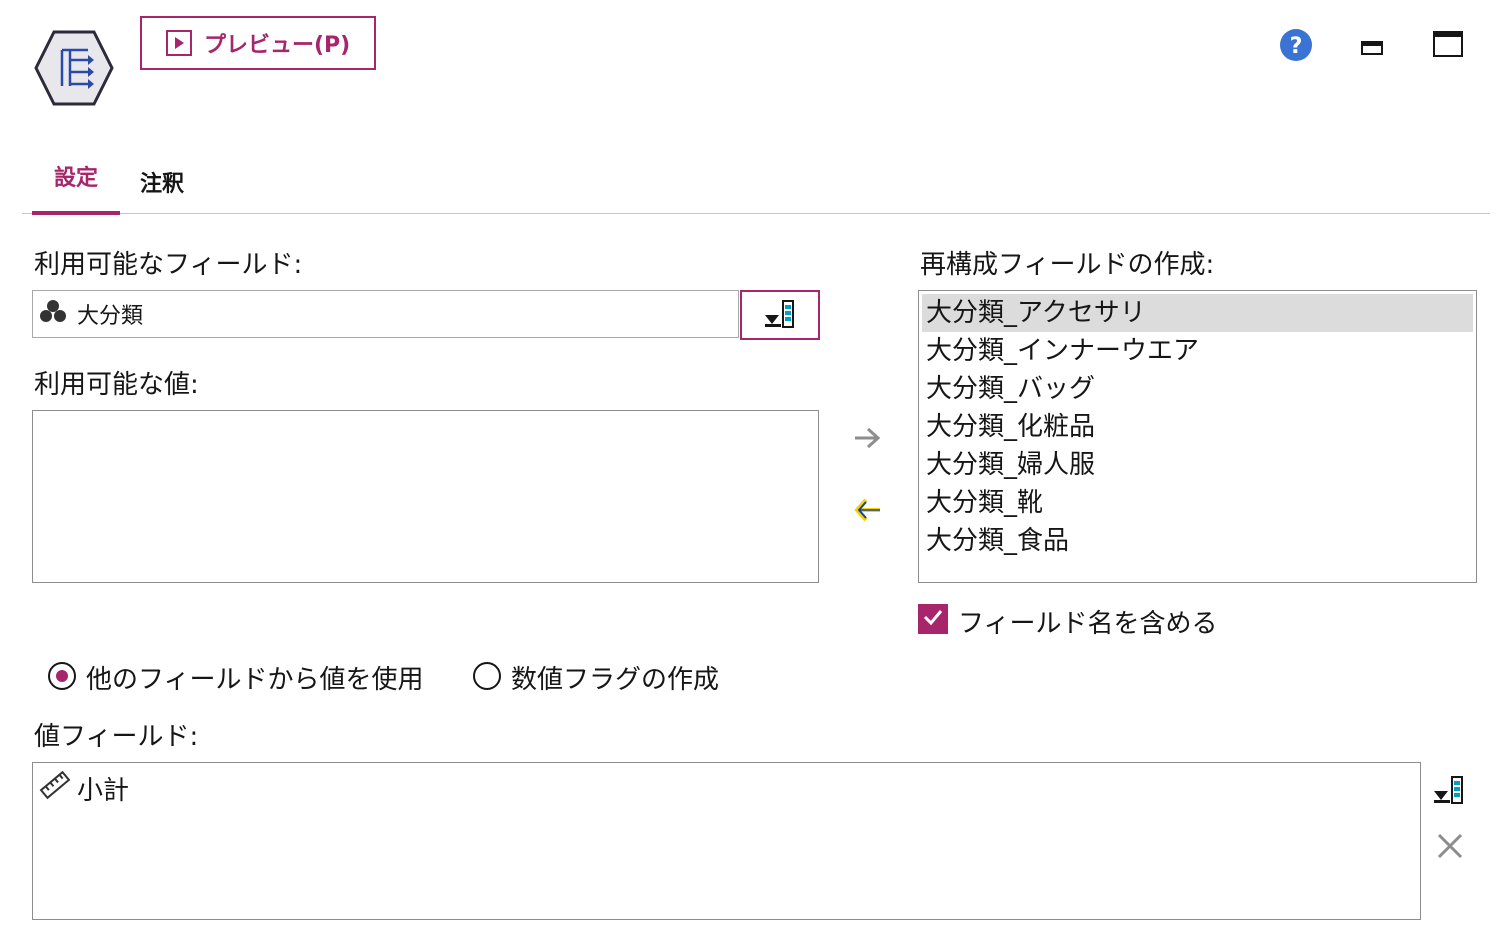  Describe the element at coordinates (1197, 389) in the screenshot. I see `generated-field-item: 大分類_バッグ` at that location.